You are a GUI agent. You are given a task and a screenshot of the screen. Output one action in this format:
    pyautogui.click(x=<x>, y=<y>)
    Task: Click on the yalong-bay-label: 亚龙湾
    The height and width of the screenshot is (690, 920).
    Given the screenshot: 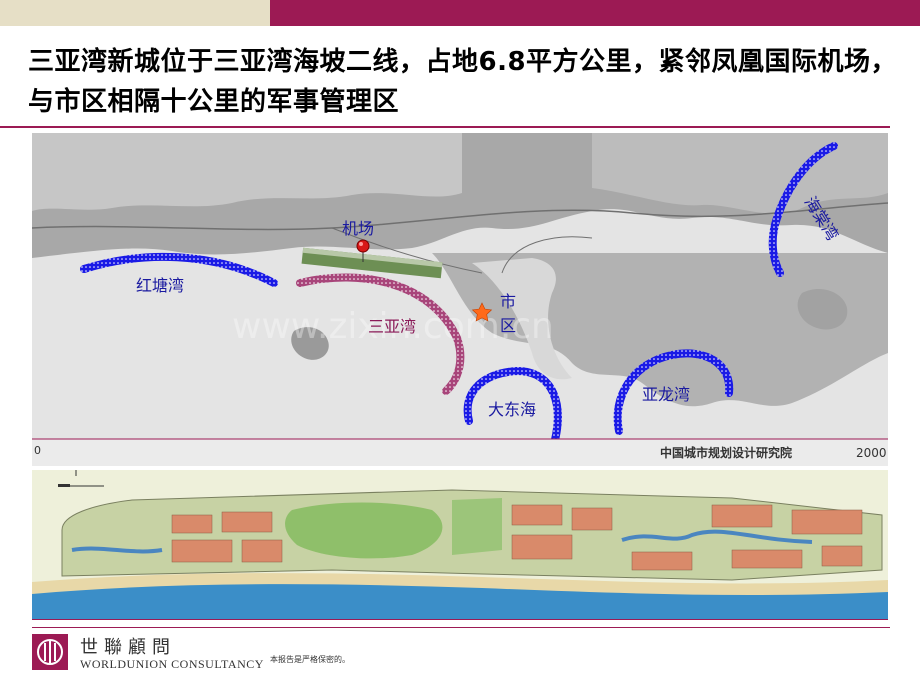 What is the action you would take?
    pyautogui.click(x=666, y=394)
    